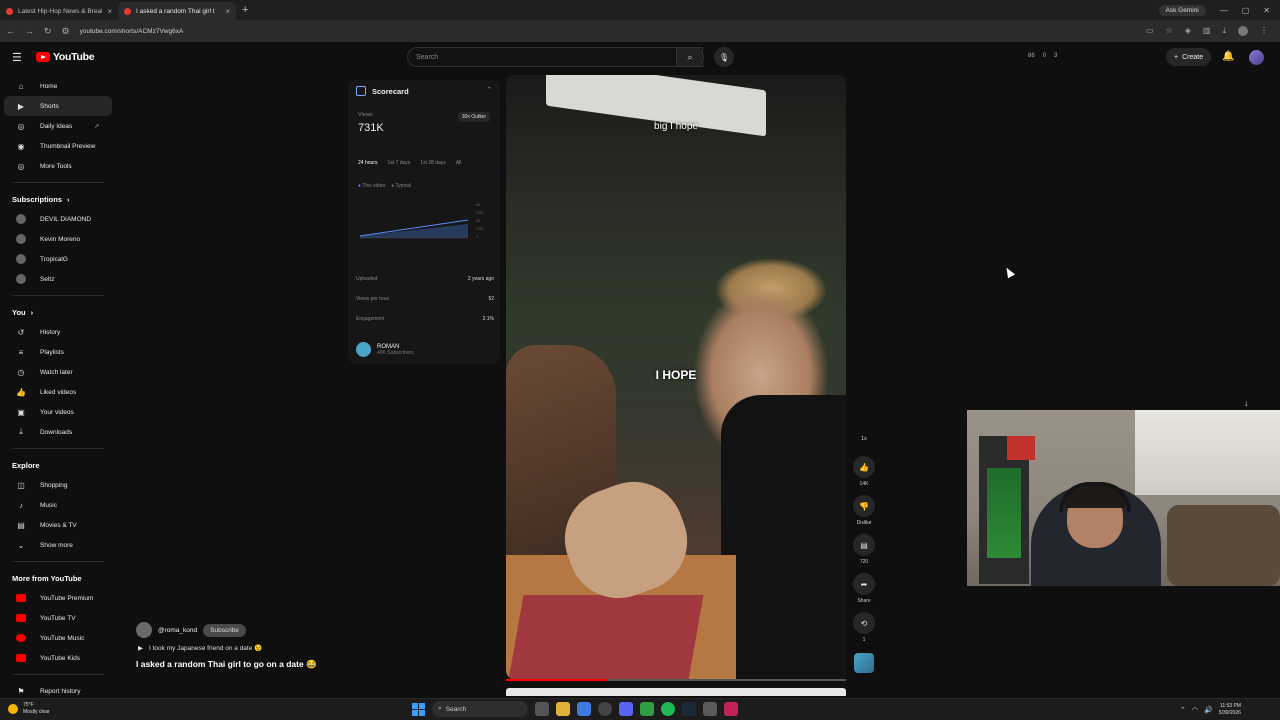 Image resolution: width=1280 pixels, height=720 pixels. I want to click on sidebar-item-shorts: ▶ Shorts, so click(58, 106).